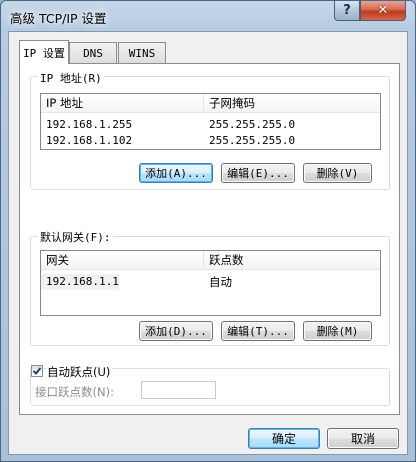  I want to click on help-button: ?, so click(347, 11).